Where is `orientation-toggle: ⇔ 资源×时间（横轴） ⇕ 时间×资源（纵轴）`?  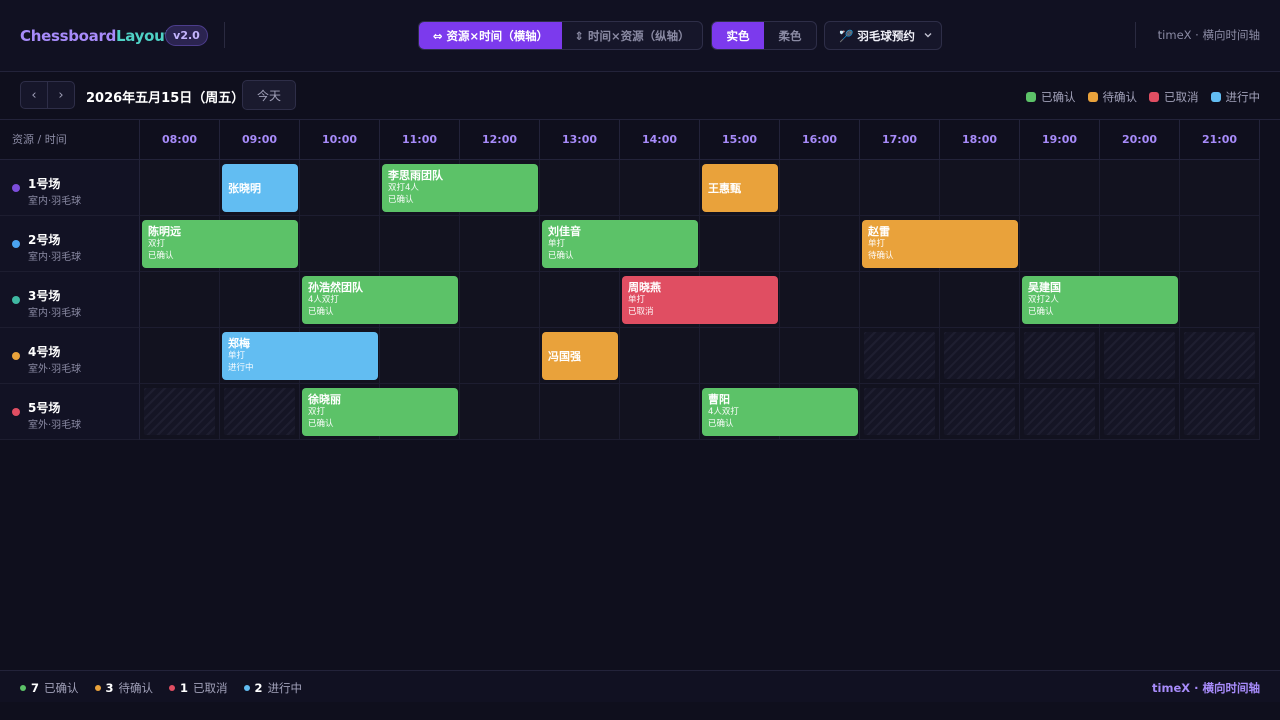
orientation-toggle: ⇔ 资源×时间（横轴） ⇕ 时间×资源（纵轴） is located at coordinates (560, 35).